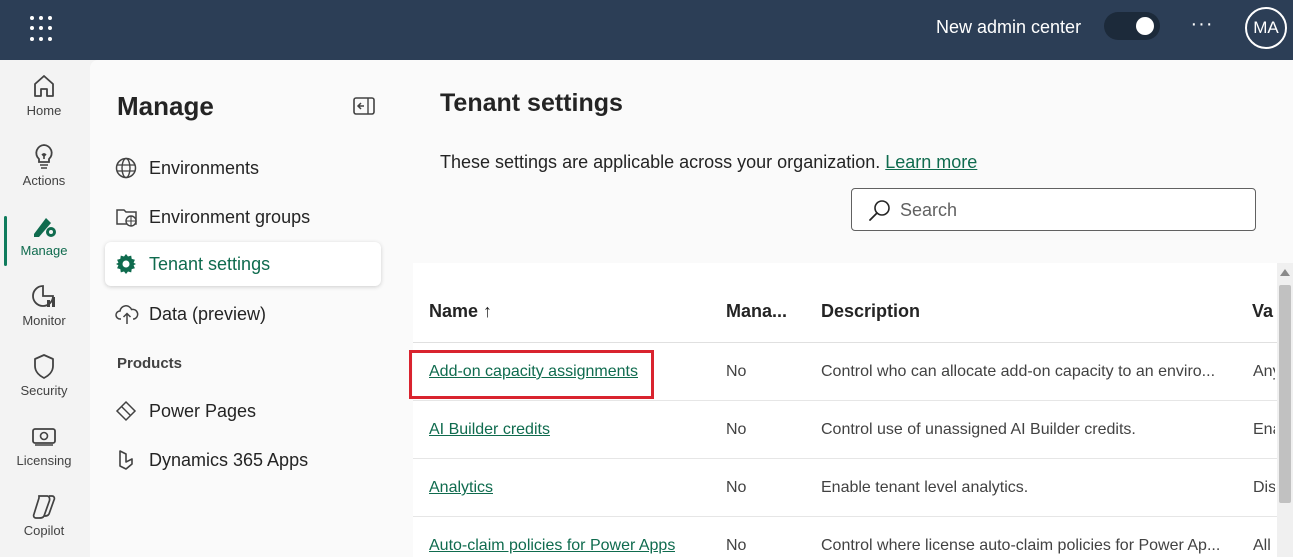 This screenshot has width=1293, height=557. Describe the element at coordinates (1266, 28) in the screenshot. I see `avatar: MA` at that location.